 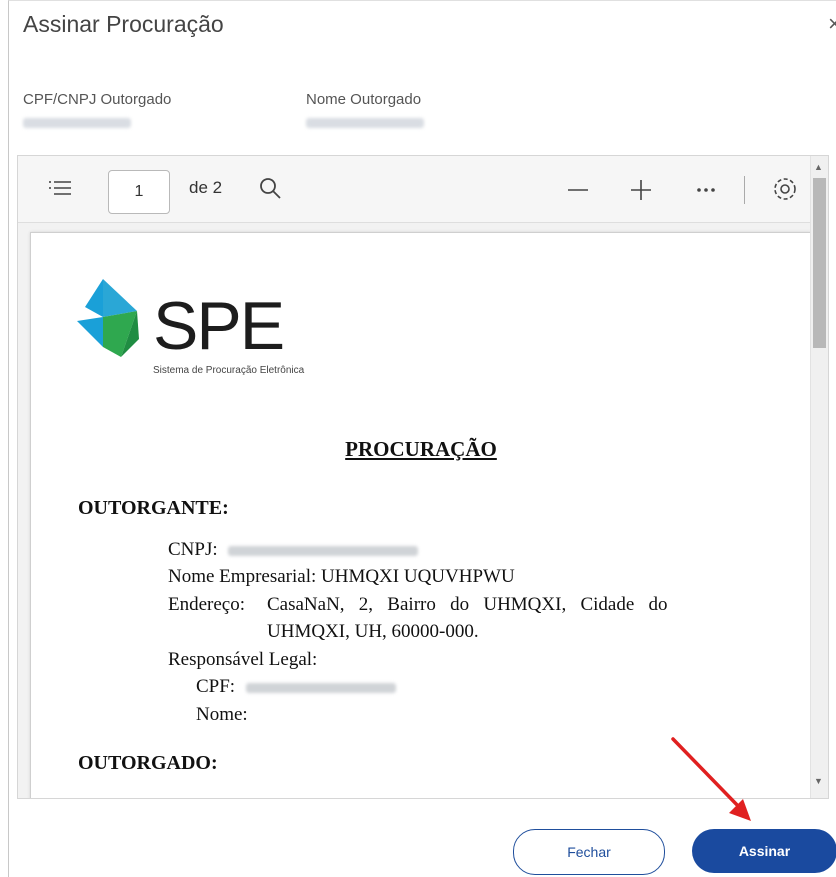 I want to click on spe-logo-icon, so click(x=108, y=318).